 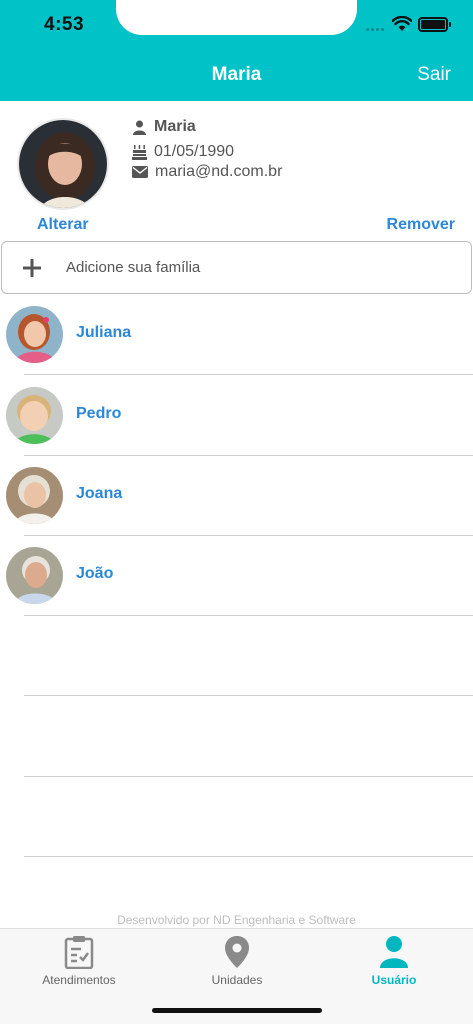 I want to click on cellular-signal-icon, so click(x=375, y=29).